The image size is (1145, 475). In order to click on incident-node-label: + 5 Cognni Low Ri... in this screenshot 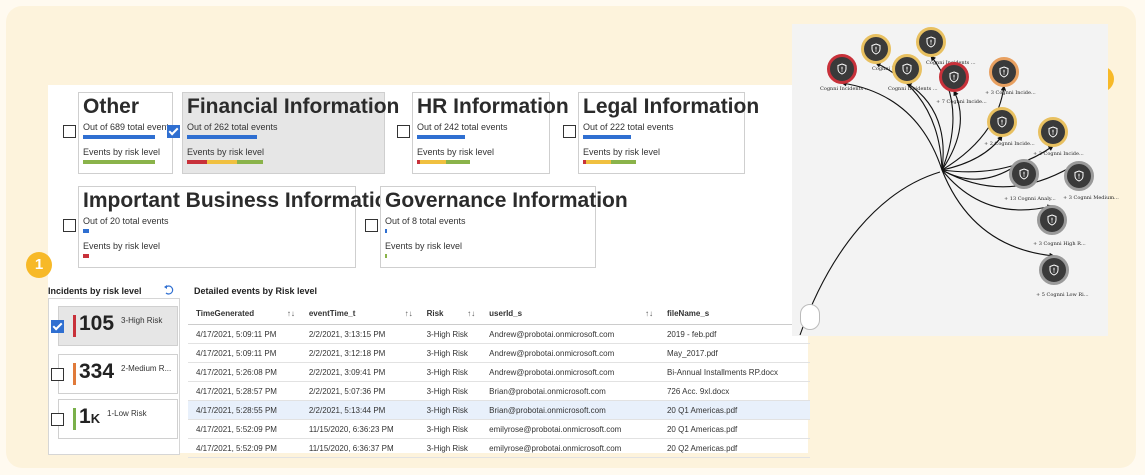, I will do `click(1062, 295)`.